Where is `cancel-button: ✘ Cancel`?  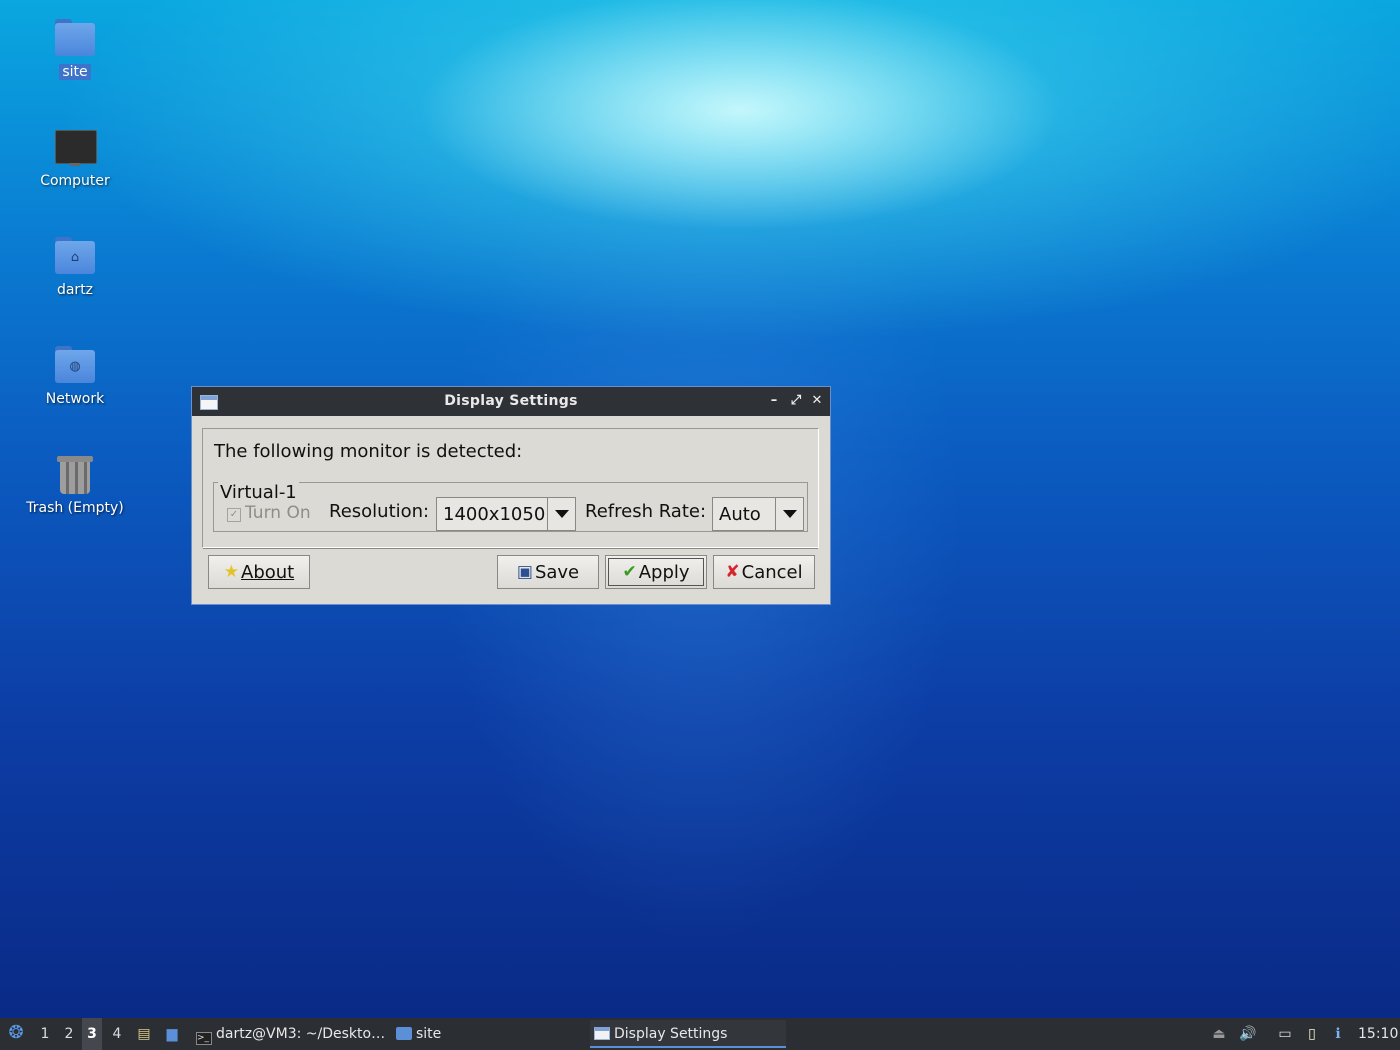
cancel-button: ✘ Cancel is located at coordinates (764, 572).